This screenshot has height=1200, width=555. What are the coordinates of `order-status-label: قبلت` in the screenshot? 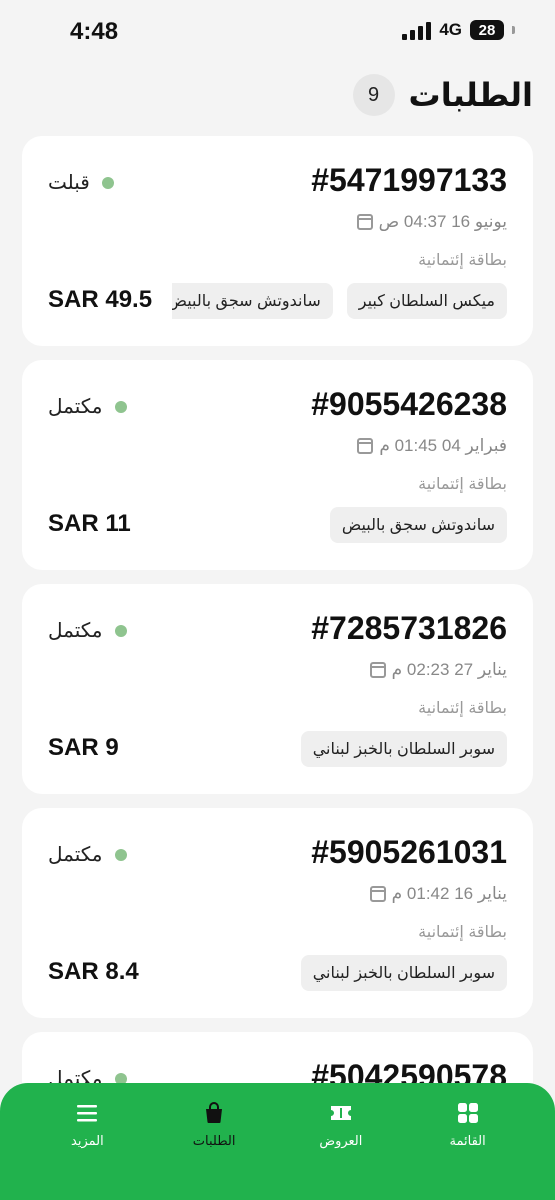 It's located at (69, 183).